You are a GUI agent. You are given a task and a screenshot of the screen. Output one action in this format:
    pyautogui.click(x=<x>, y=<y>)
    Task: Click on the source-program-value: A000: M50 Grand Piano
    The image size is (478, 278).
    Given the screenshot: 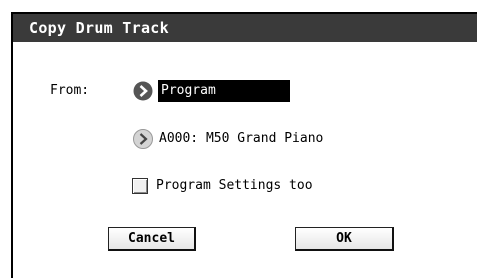 What is the action you would take?
    pyautogui.click(x=241, y=138)
    